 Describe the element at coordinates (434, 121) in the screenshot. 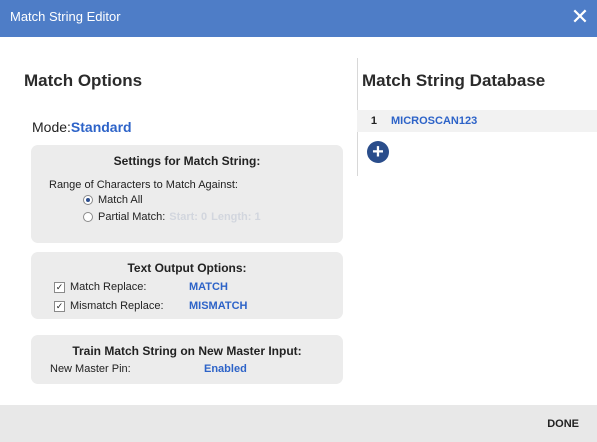

I see `row-value: MICROSCAN123` at that location.